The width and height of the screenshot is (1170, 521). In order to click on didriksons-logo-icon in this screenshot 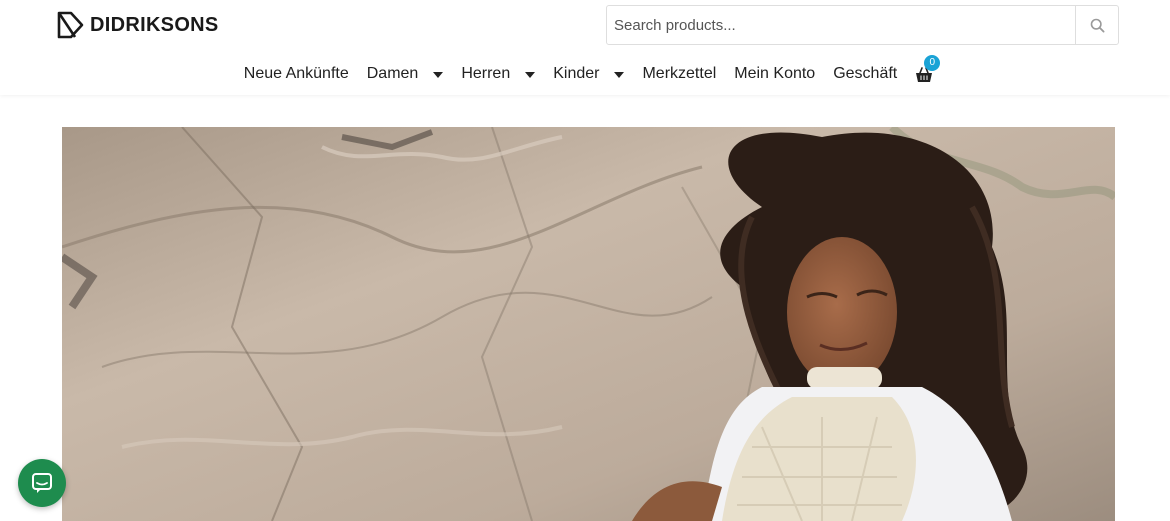, I will do `click(70, 25)`.